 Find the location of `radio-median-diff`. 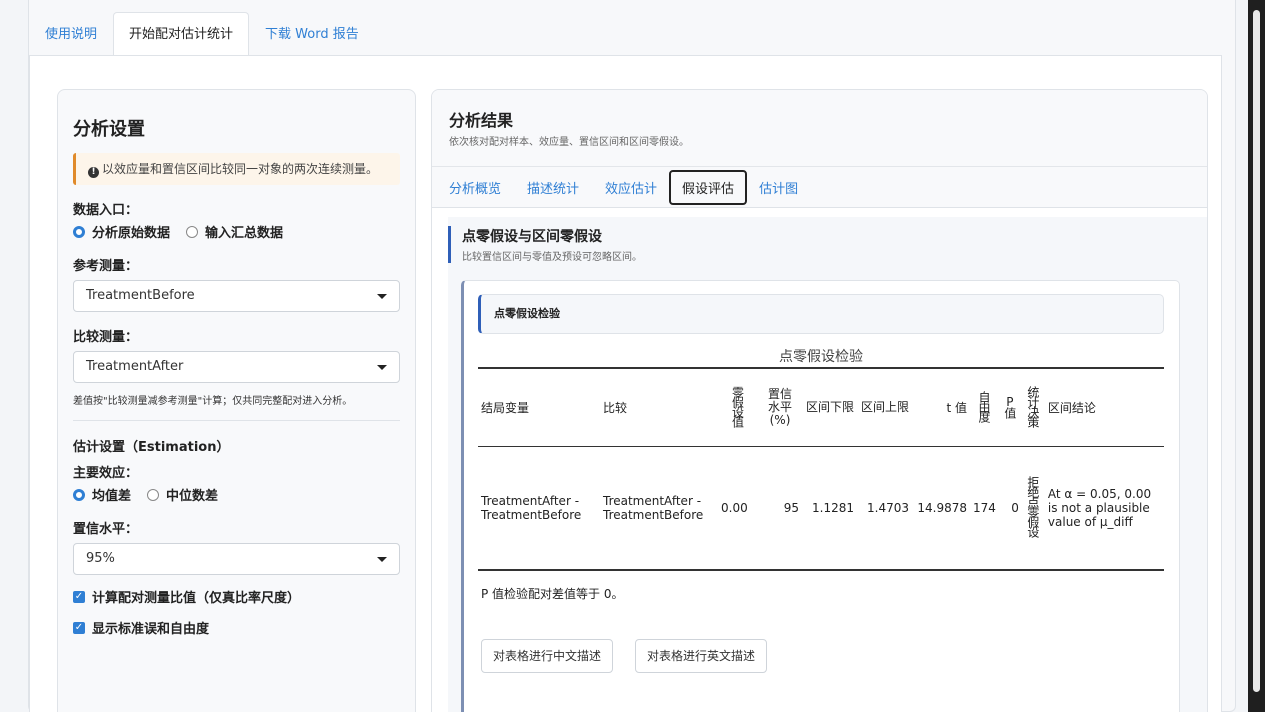

radio-median-diff is located at coordinates (153, 494).